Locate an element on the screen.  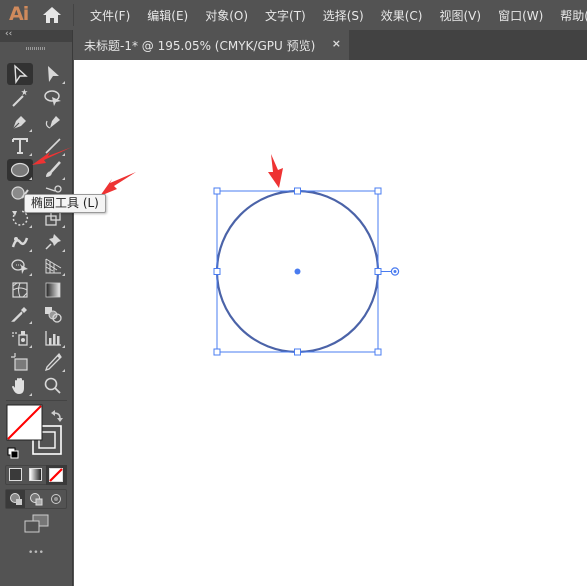
panel-grip is located at coordinates (36, 48).